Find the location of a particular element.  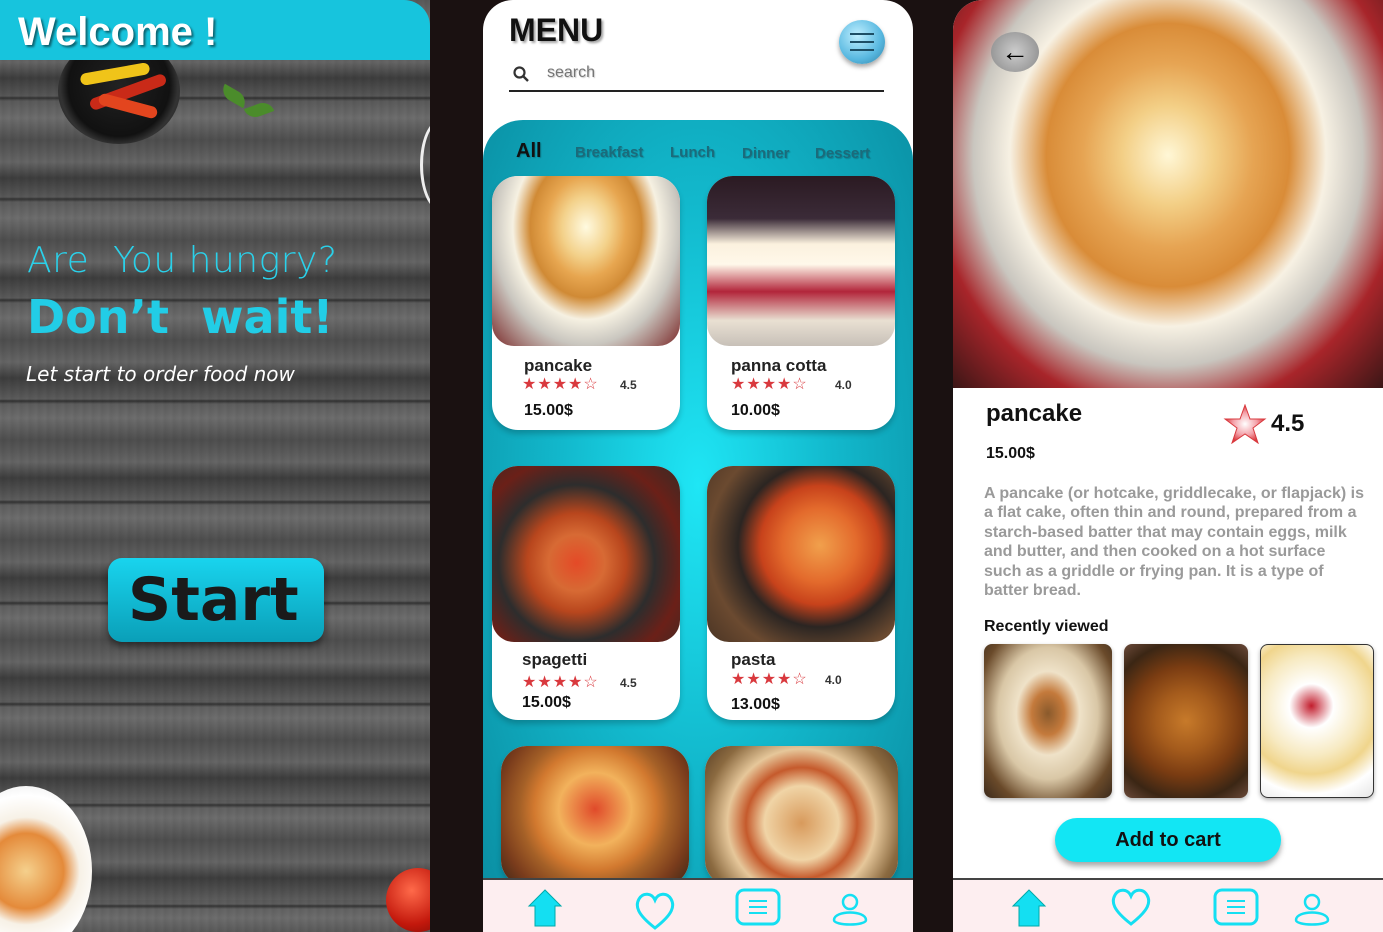

back-arrow-icon: ← is located at coordinates (1015, 52).